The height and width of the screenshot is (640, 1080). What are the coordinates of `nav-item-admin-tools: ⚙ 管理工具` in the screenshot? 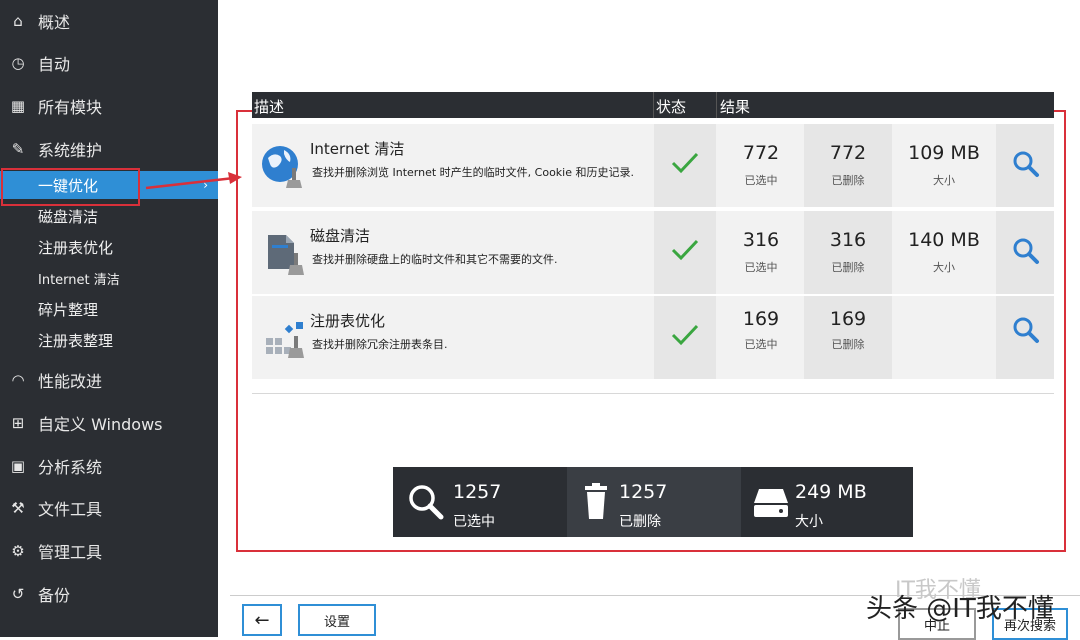 It's located at (109, 551).